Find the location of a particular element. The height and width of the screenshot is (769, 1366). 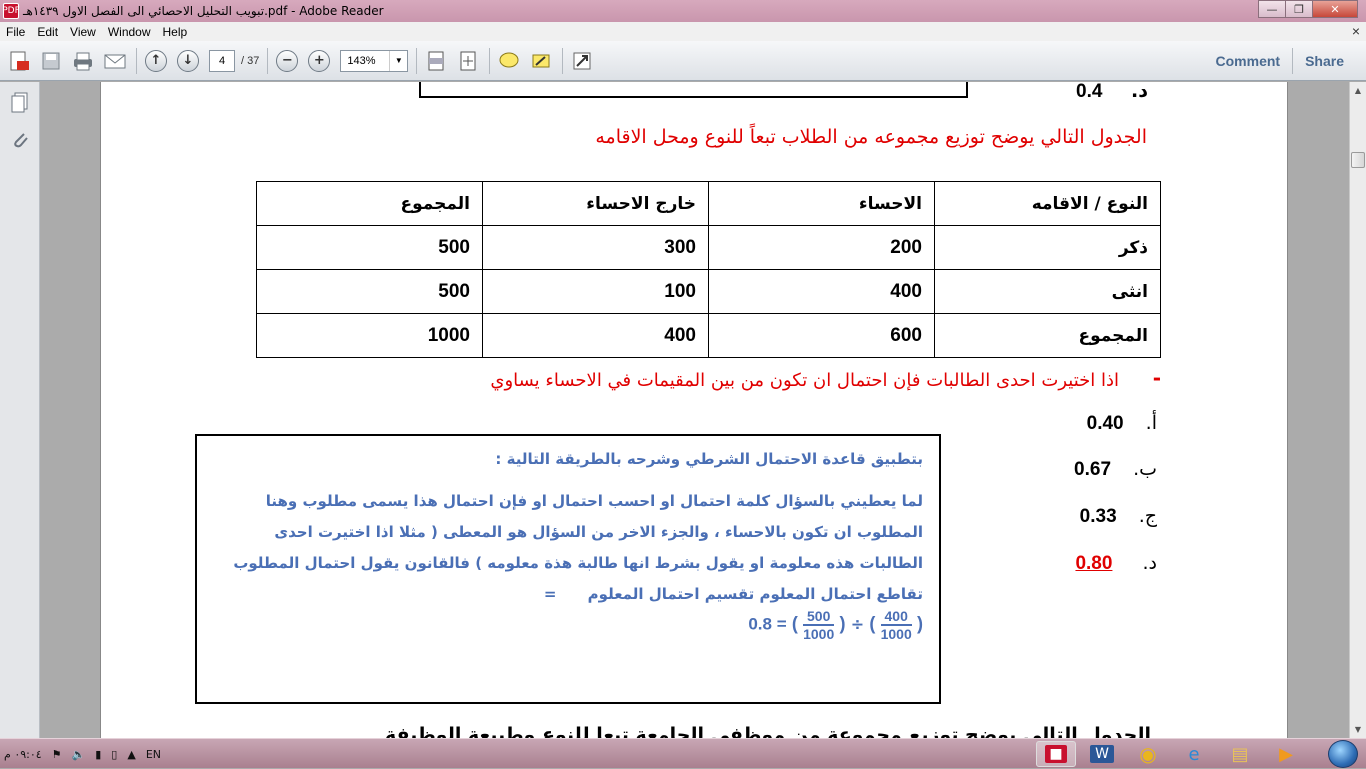

scroll-down-icon: ▼ is located at coordinates (1358, 729).